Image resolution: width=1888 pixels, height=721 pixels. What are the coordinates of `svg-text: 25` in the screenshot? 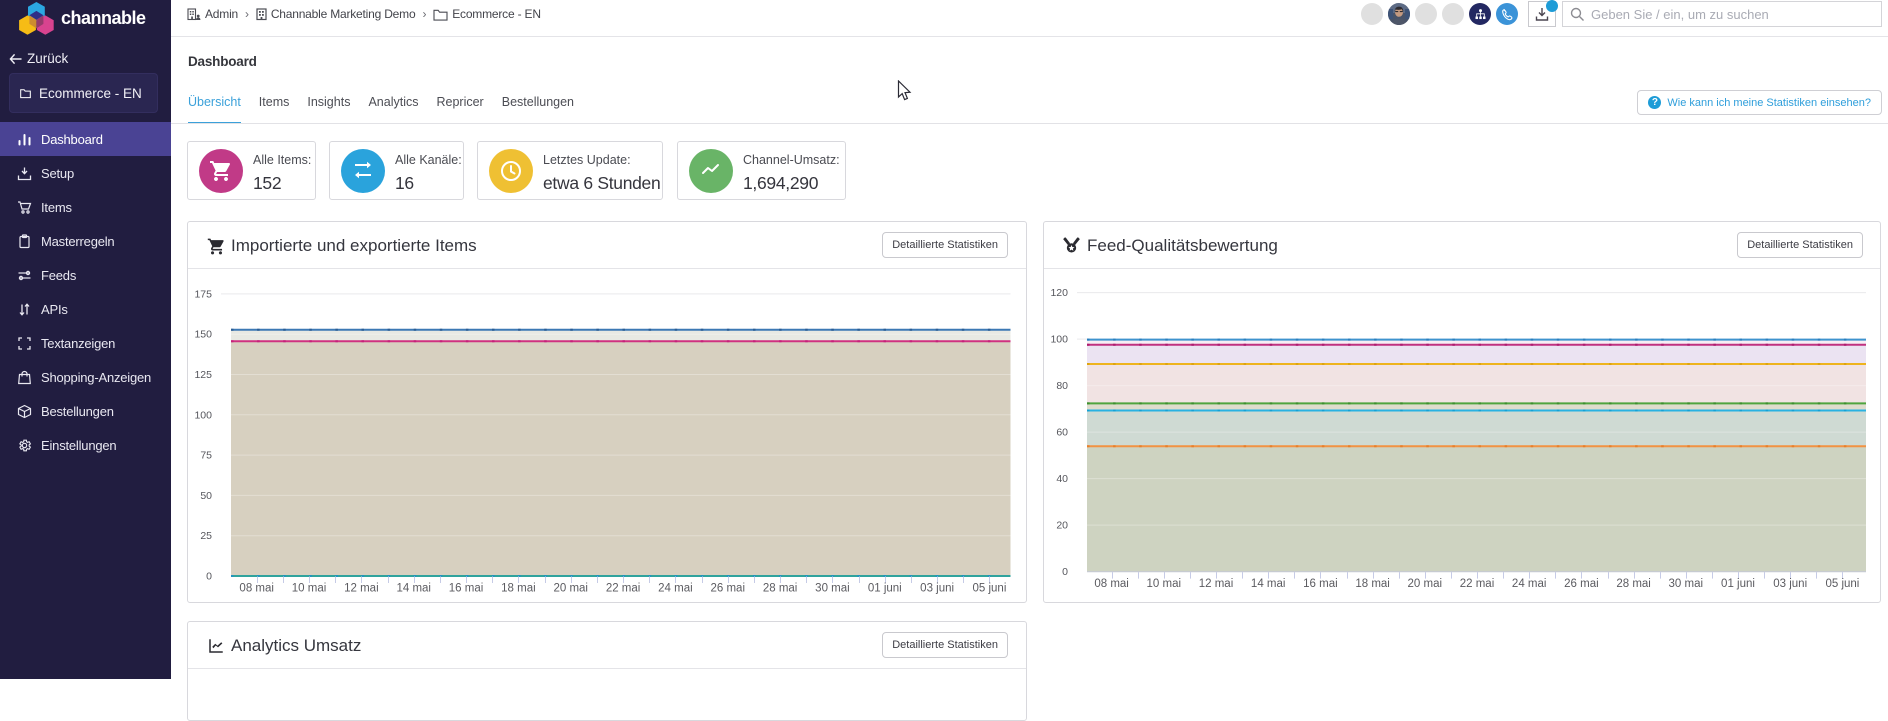 It's located at (206, 536).